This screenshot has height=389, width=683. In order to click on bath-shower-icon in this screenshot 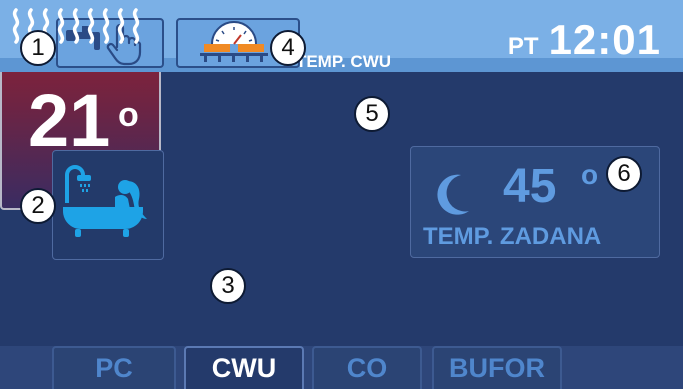, I will do `click(105, 201)`.